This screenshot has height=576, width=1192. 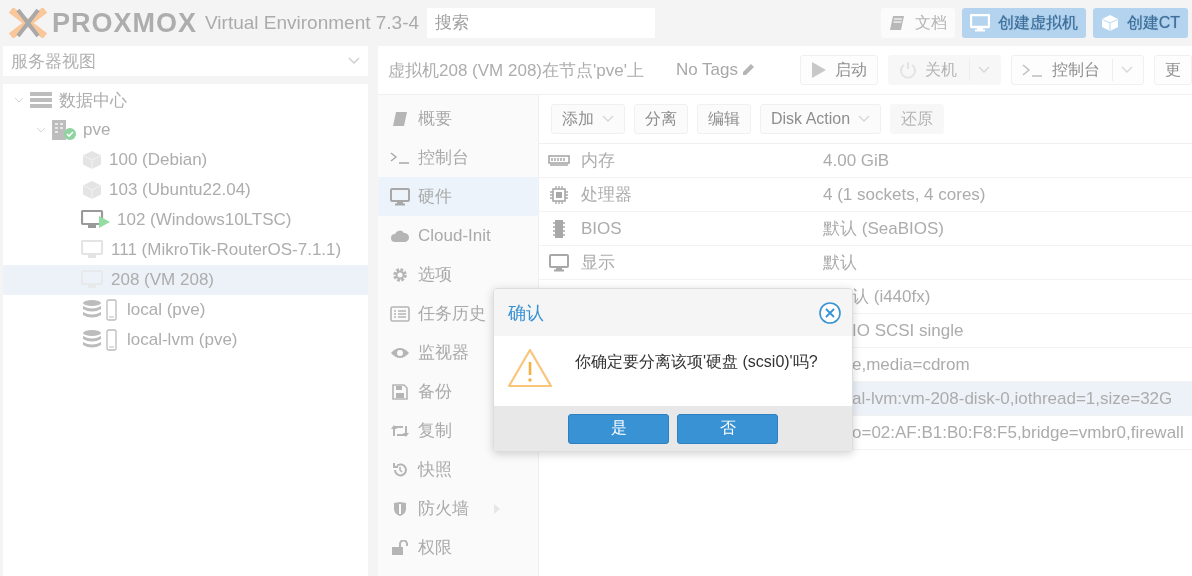 What do you see at coordinates (458, 118) in the screenshot?
I see `nav-item: 概要` at bounding box center [458, 118].